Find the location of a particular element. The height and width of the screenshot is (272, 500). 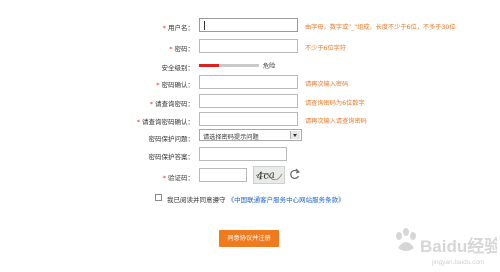

confirm-password-row: * 密码确认： 请再次输入密码 is located at coordinates (250, 83).